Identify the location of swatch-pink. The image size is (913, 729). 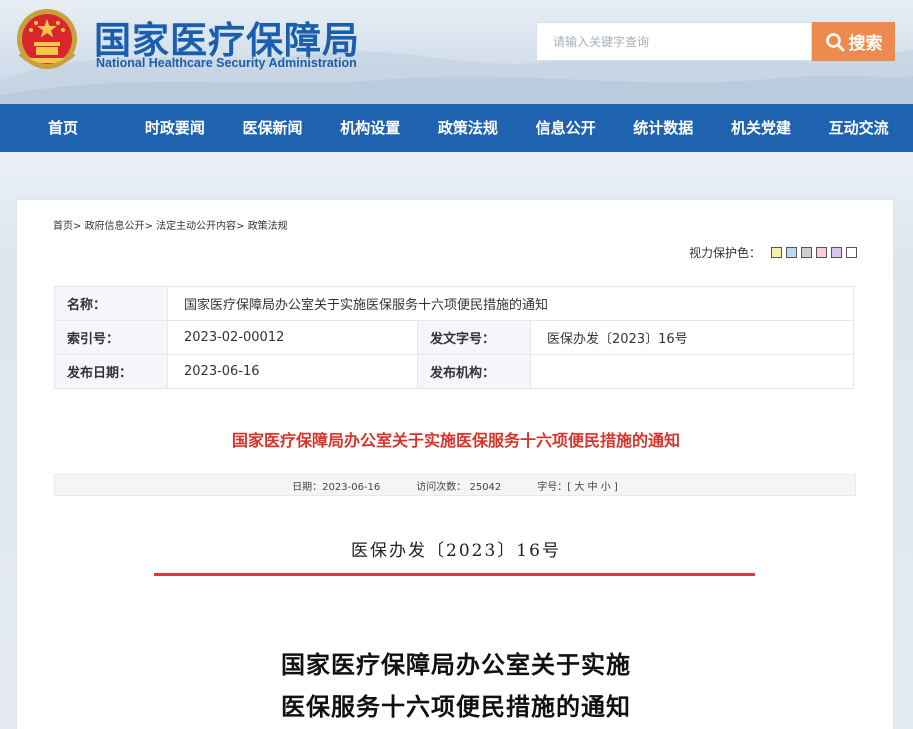
(821, 252).